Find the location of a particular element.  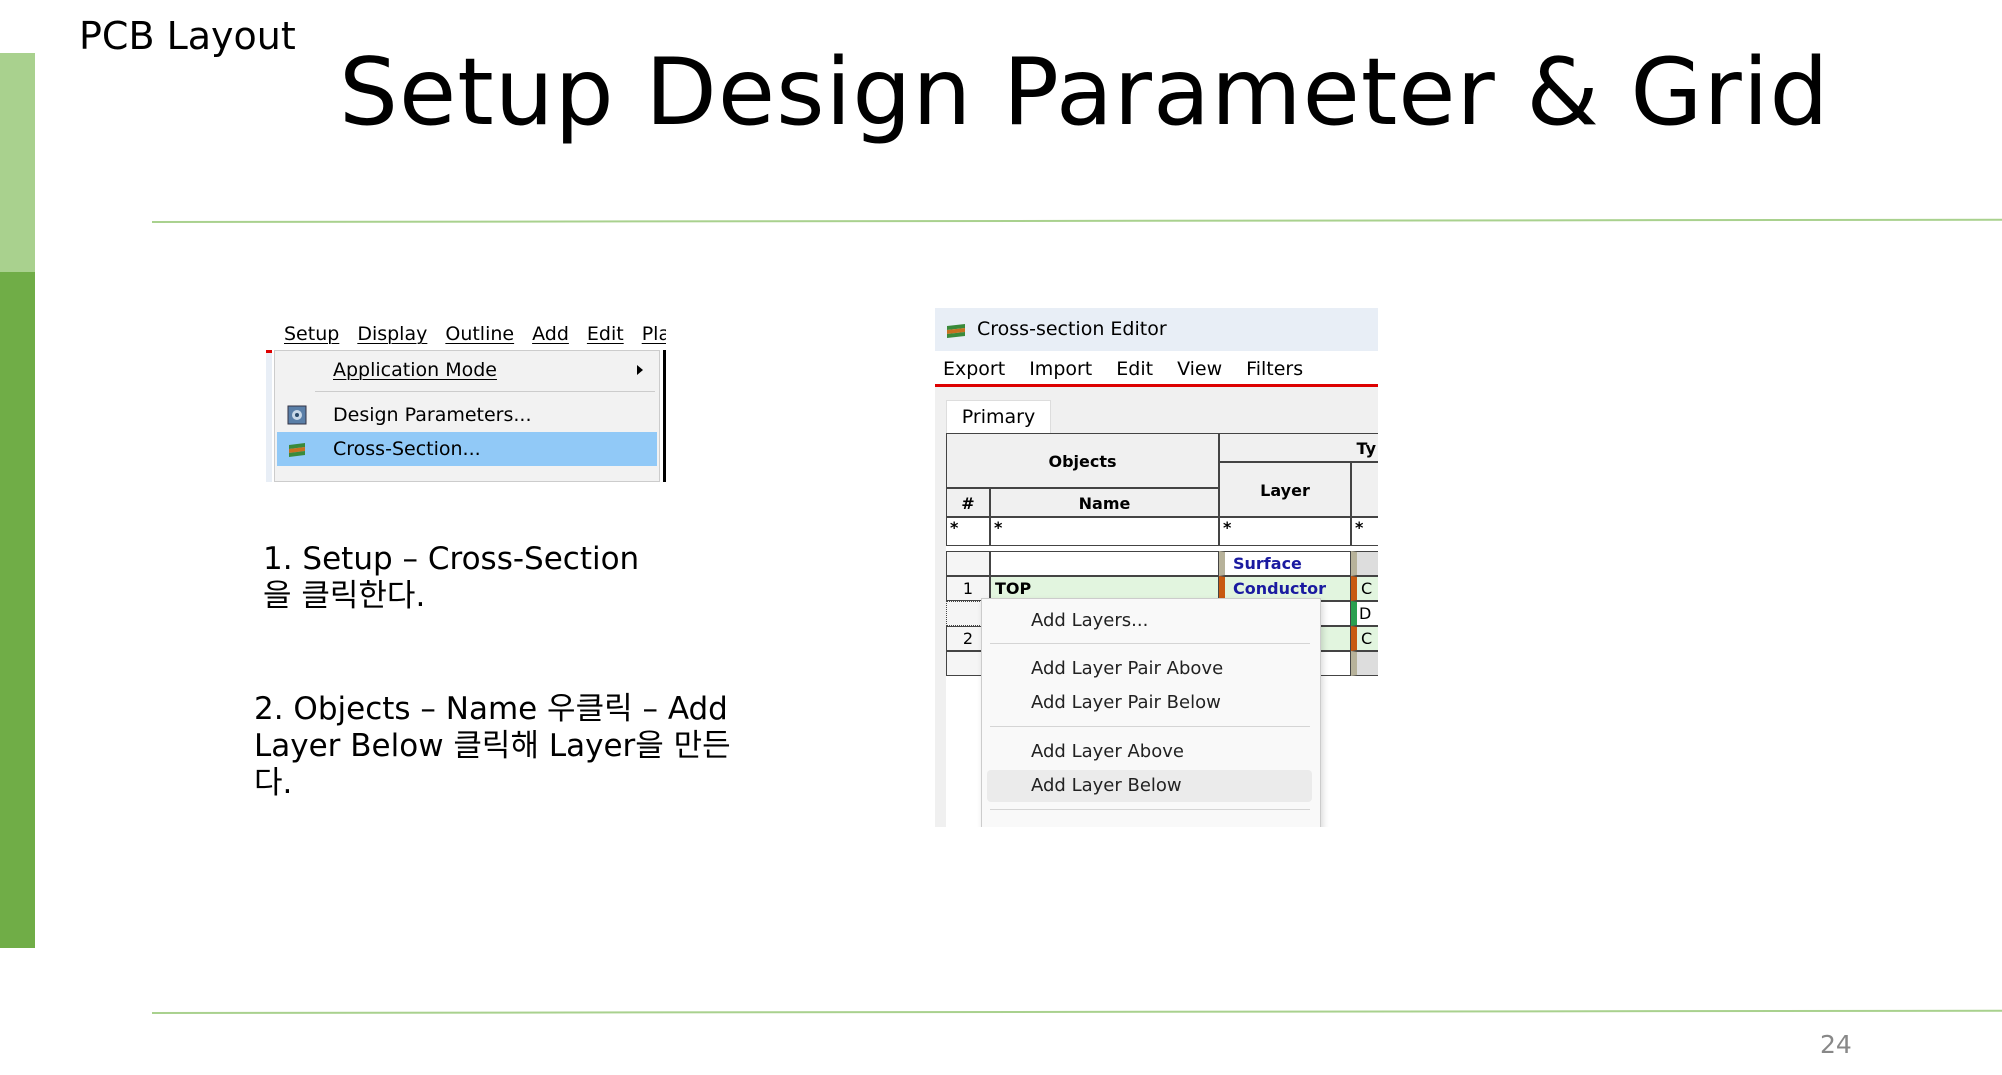

context-item-add-layer-below: Add Layer Below is located at coordinates (1149, 786).